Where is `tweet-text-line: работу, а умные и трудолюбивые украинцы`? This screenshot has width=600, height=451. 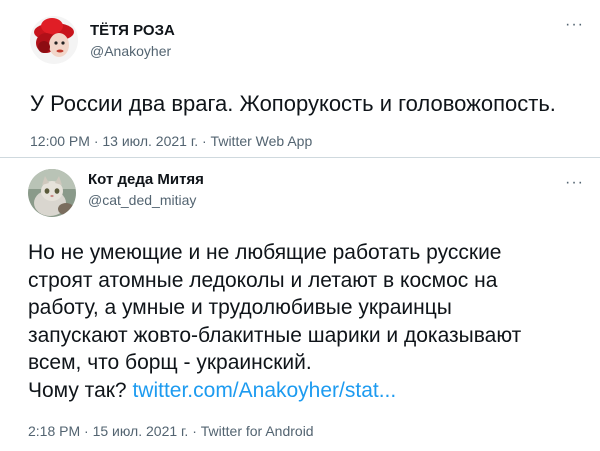
tweet-text-line: работу, а умные и трудолюбивые украинцы is located at coordinates (240, 307).